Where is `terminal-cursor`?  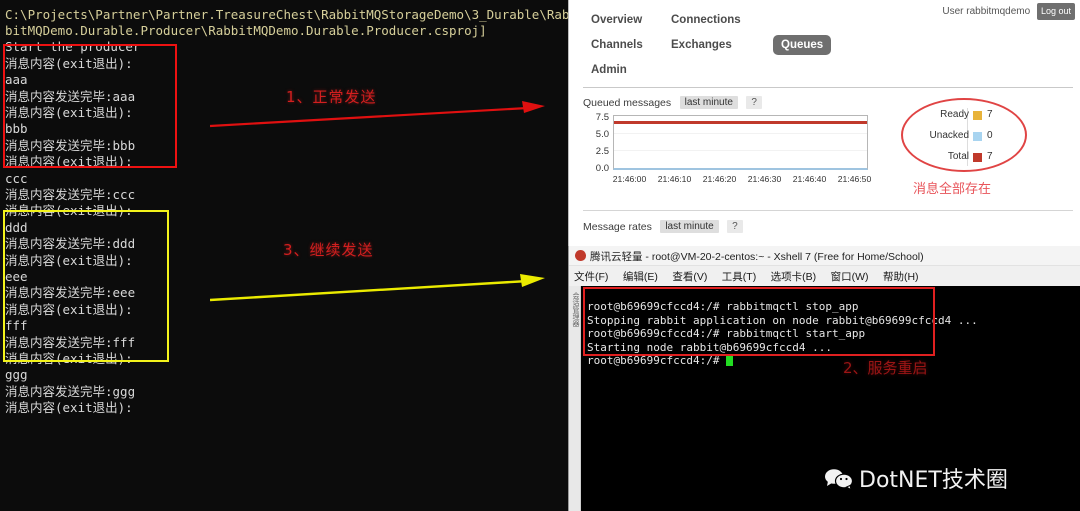 terminal-cursor is located at coordinates (730, 360).